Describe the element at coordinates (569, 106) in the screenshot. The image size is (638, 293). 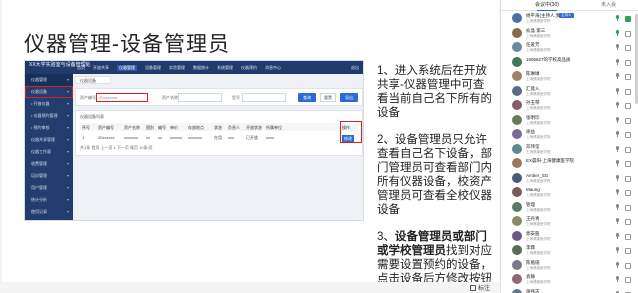
I see `participant-row: 孙玉琴 上海健康医学院` at that location.